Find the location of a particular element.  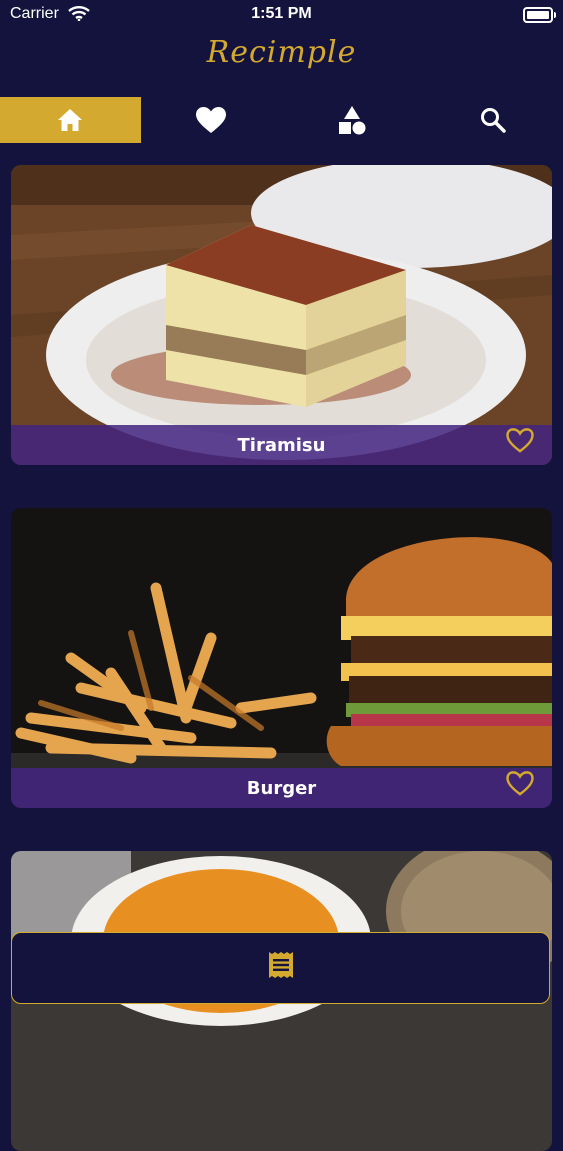

recipe-title: Burger is located at coordinates (281, 788).